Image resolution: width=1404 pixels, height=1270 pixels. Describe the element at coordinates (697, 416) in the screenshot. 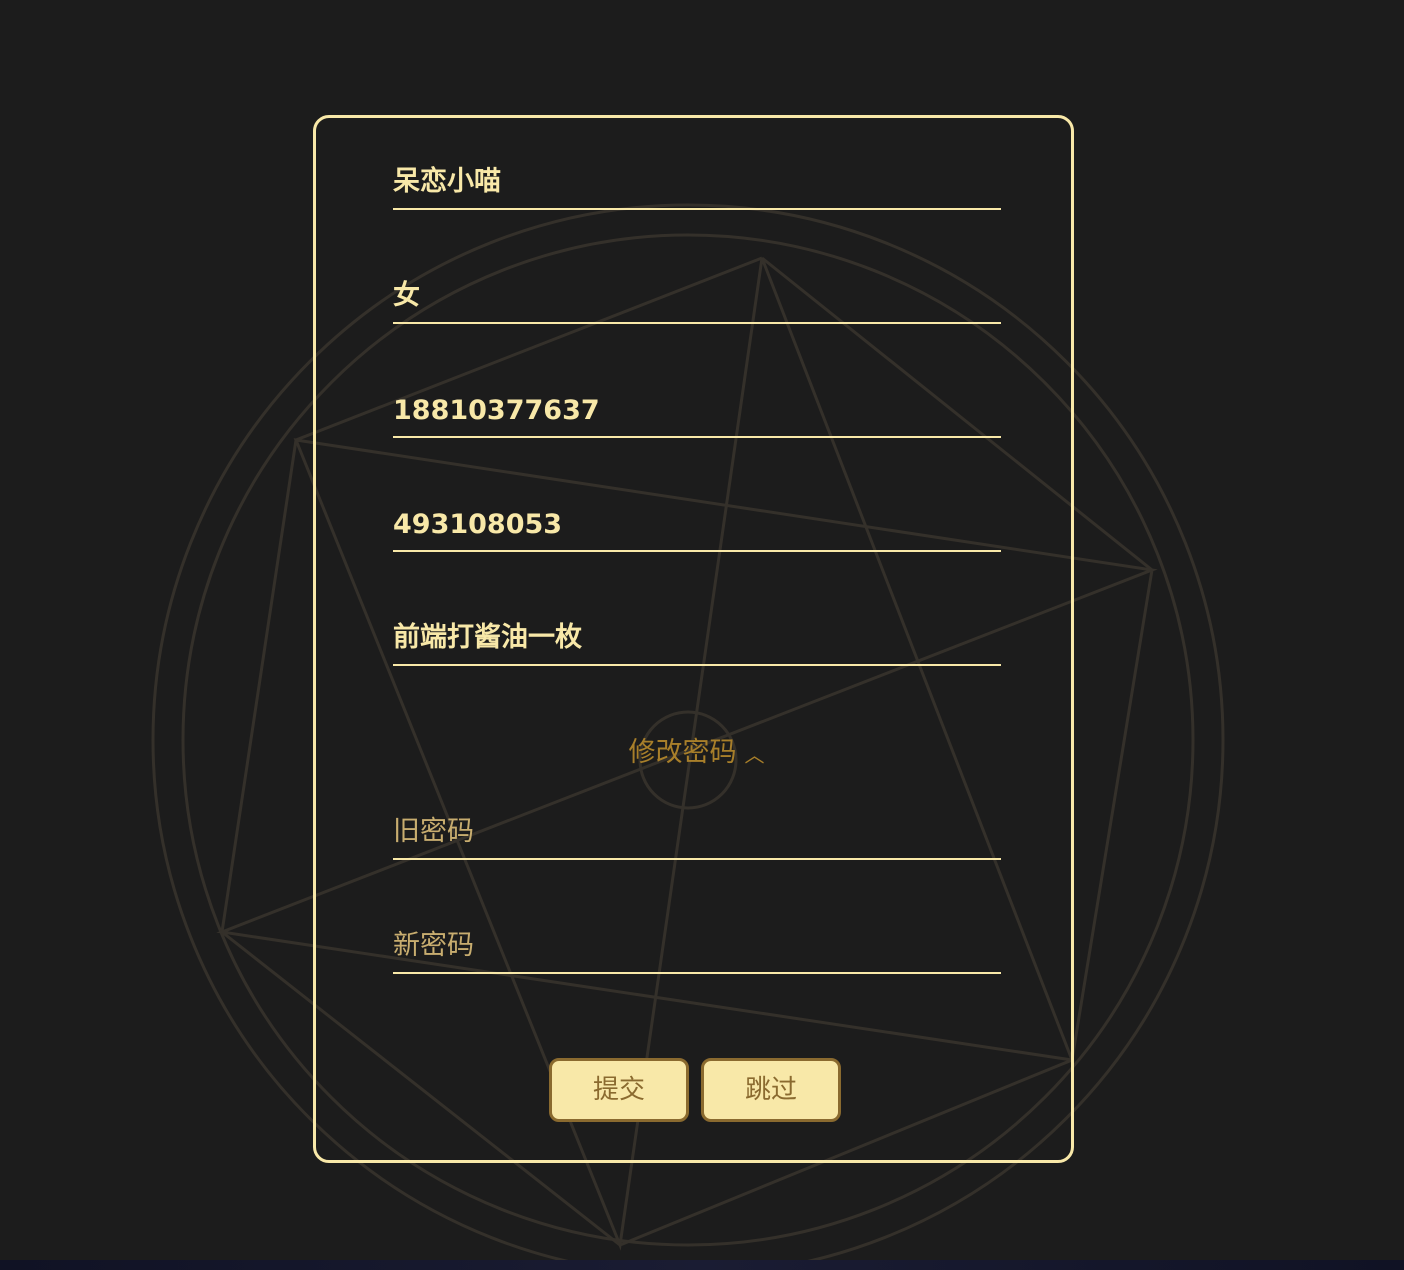

I see `phone-field: 18810377637` at that location.